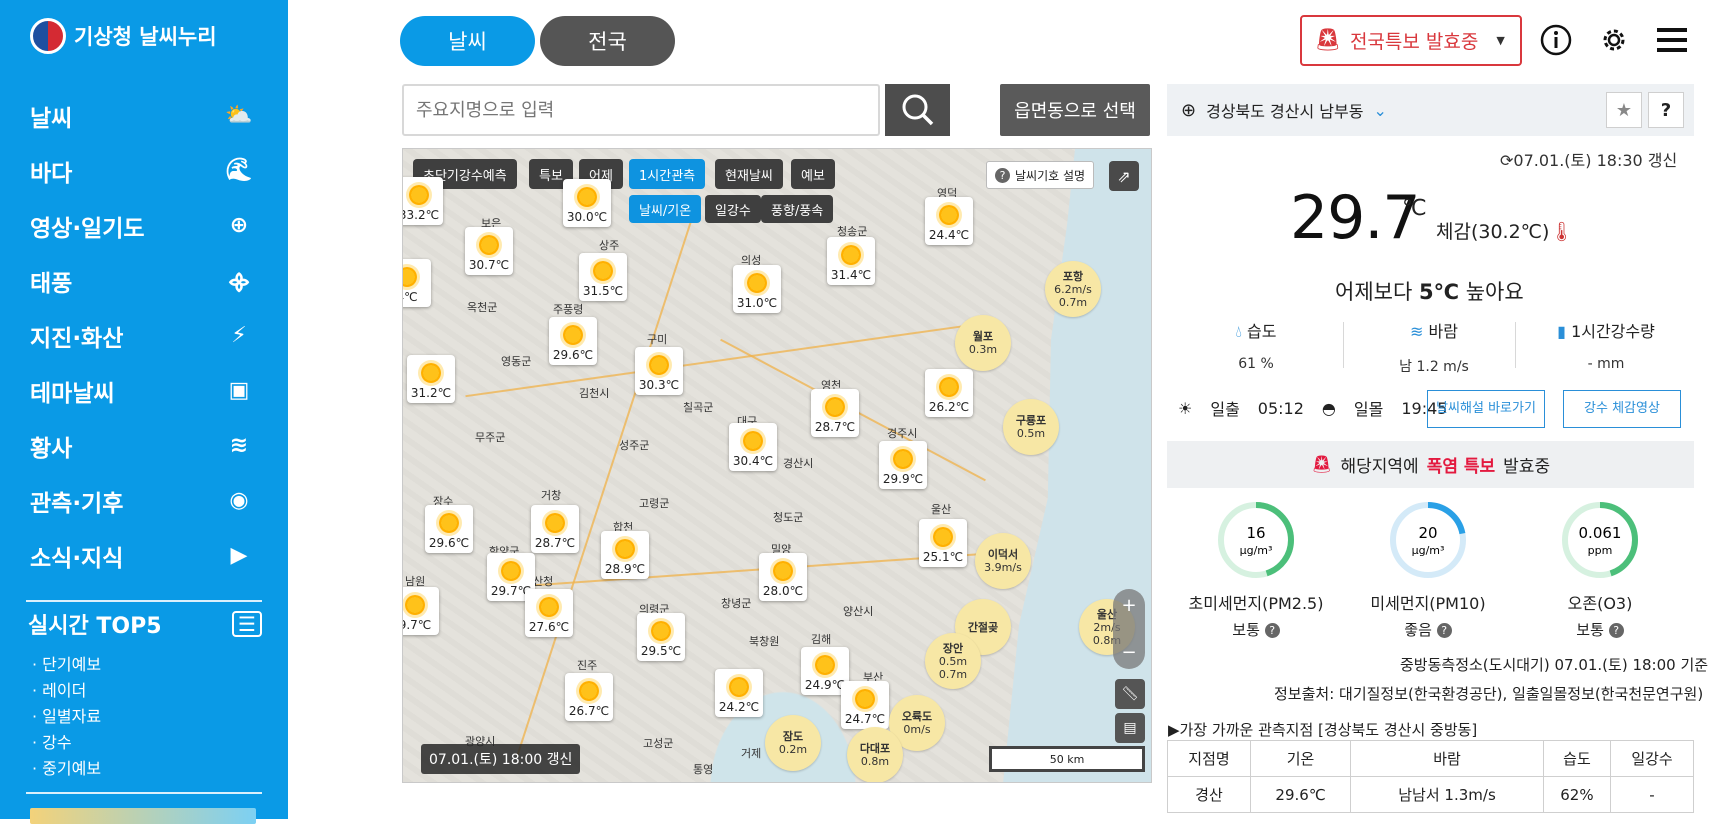  I want to click on temp-marker: 4℃, so click(417, 283).